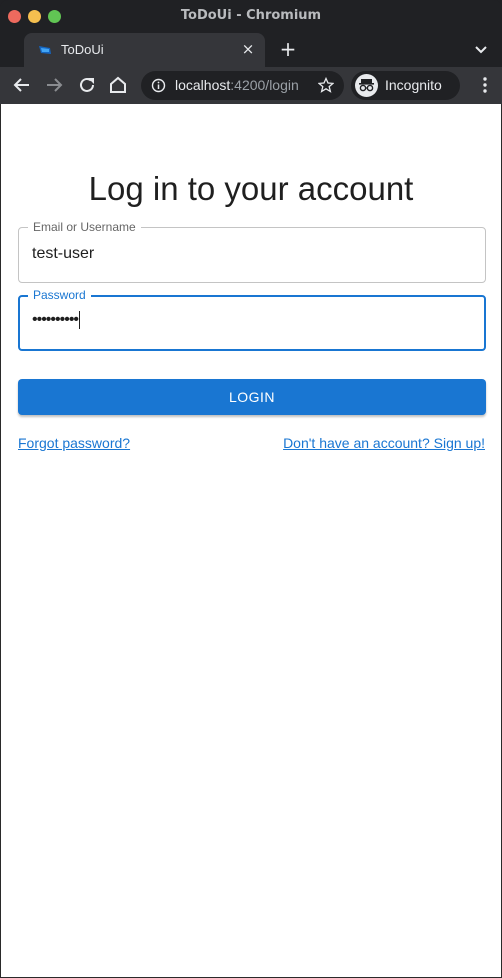  Describe the element at coordinates (288, 49) in the screenshot. I see `new-tab-button: +` at that location.